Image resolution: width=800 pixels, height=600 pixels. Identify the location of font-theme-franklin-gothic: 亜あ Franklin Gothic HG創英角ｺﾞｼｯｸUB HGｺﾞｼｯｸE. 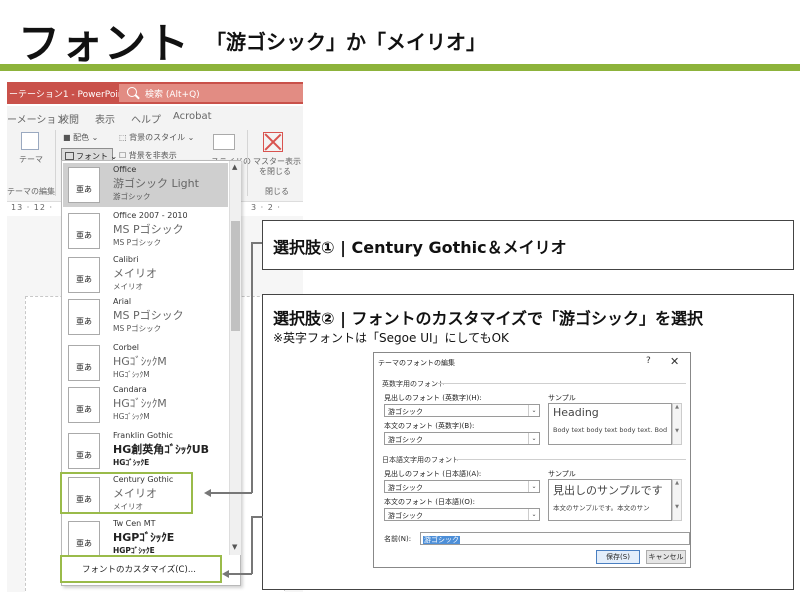
(145, 451).